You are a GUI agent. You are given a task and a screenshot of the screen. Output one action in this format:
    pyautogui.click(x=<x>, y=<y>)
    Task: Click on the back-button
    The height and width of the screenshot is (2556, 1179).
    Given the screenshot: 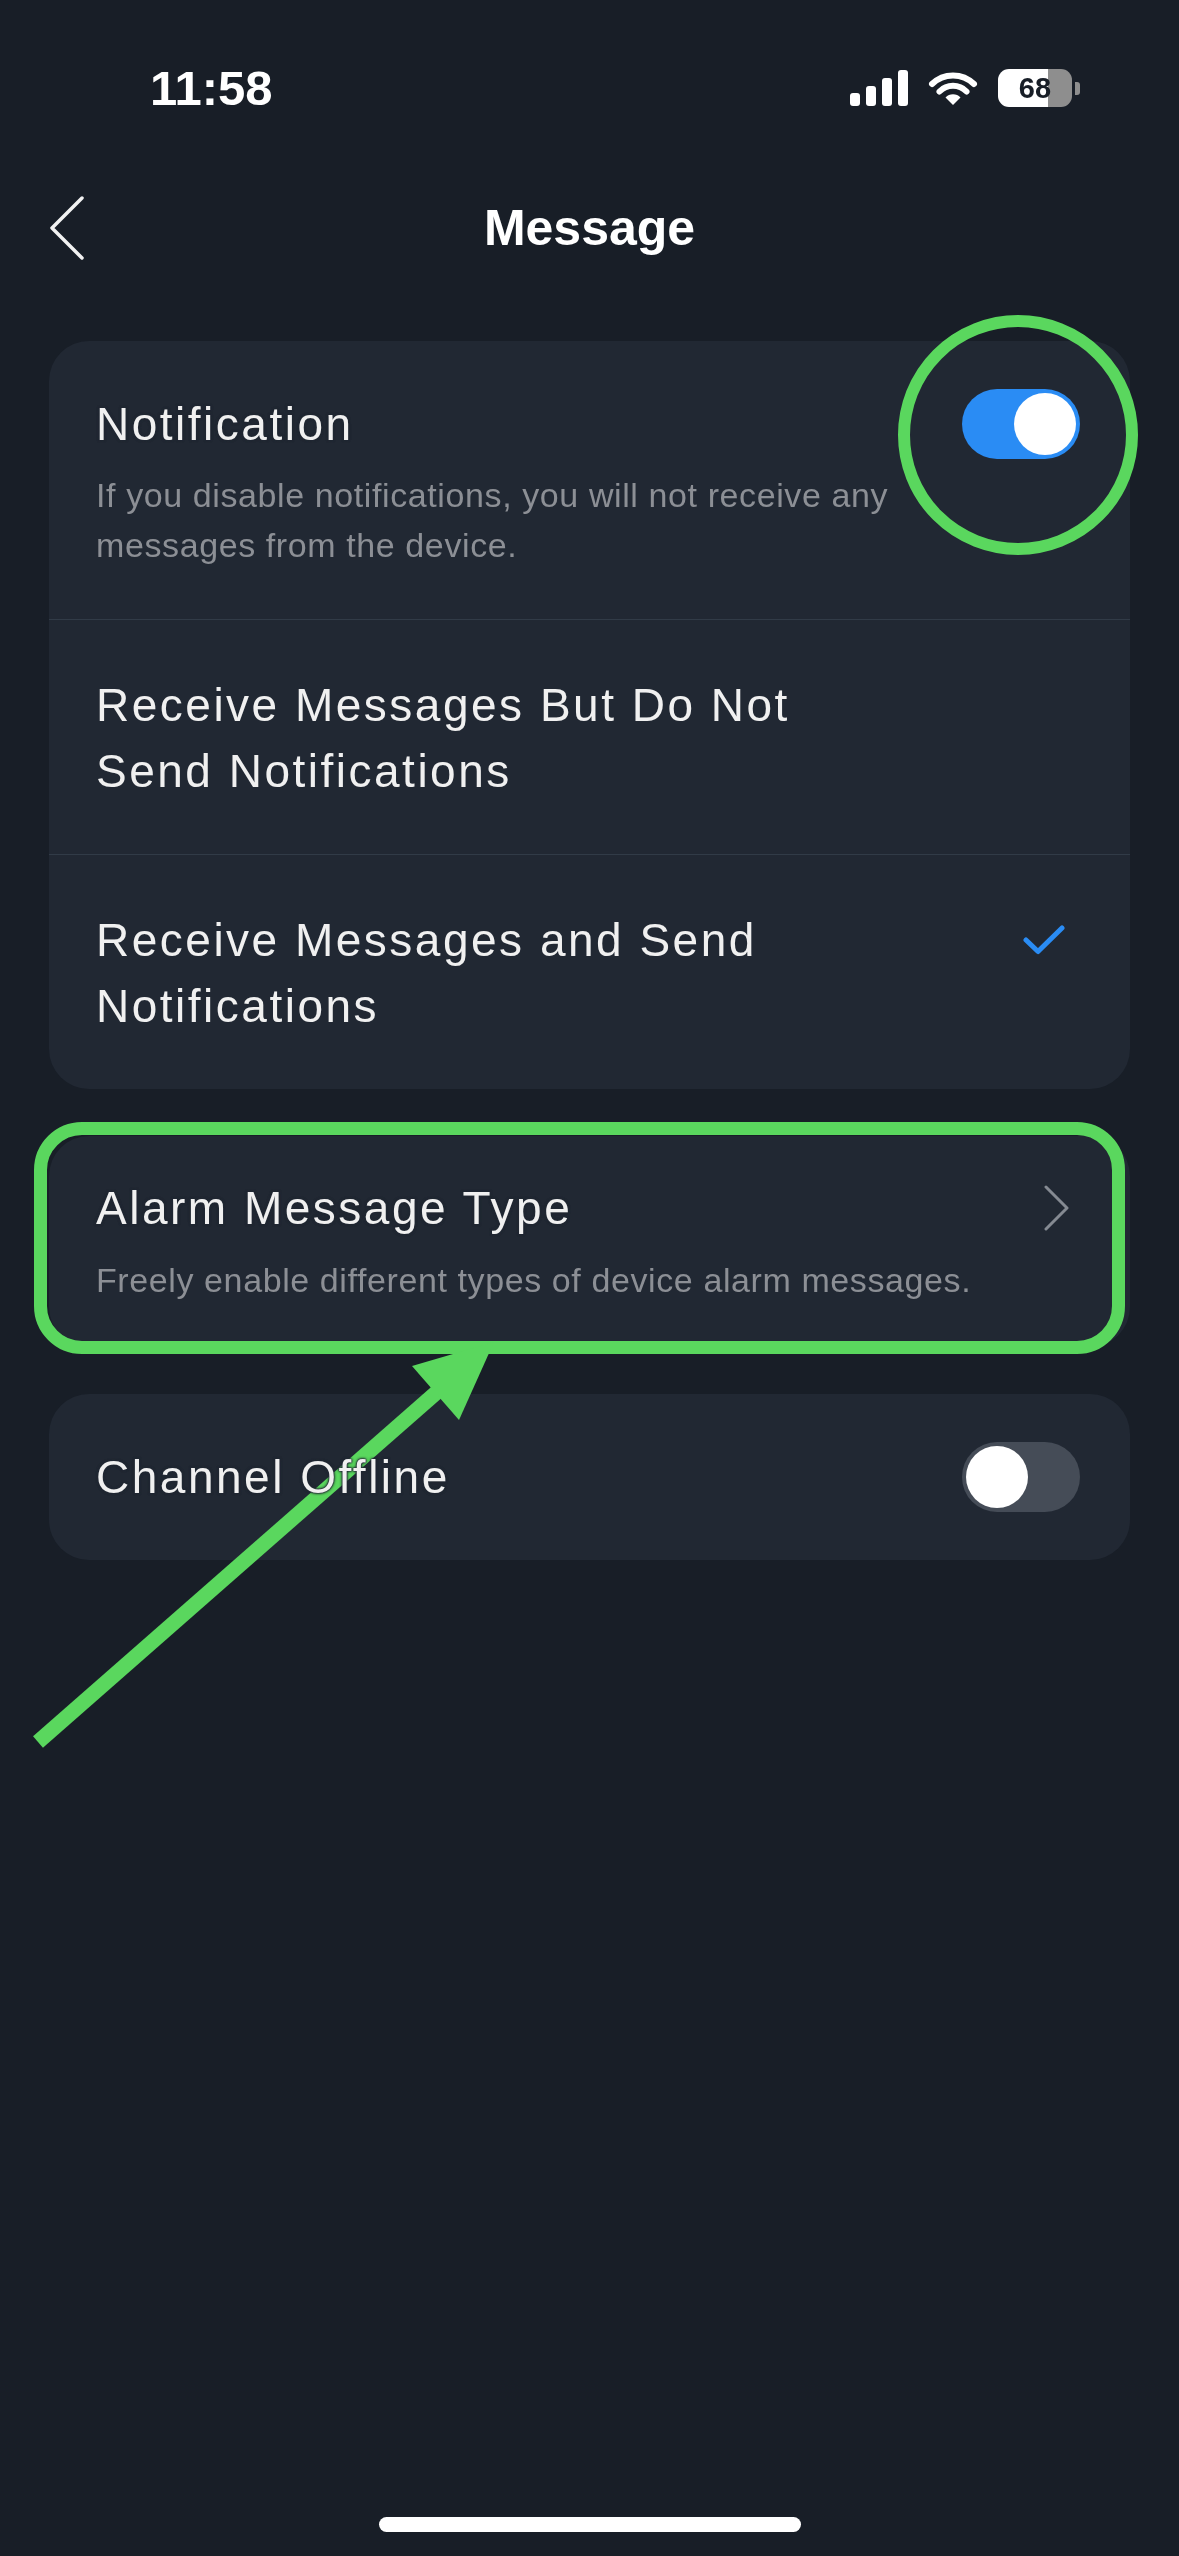 What is the action you would take?
    pyautogui.click(x=67, y=228)
    